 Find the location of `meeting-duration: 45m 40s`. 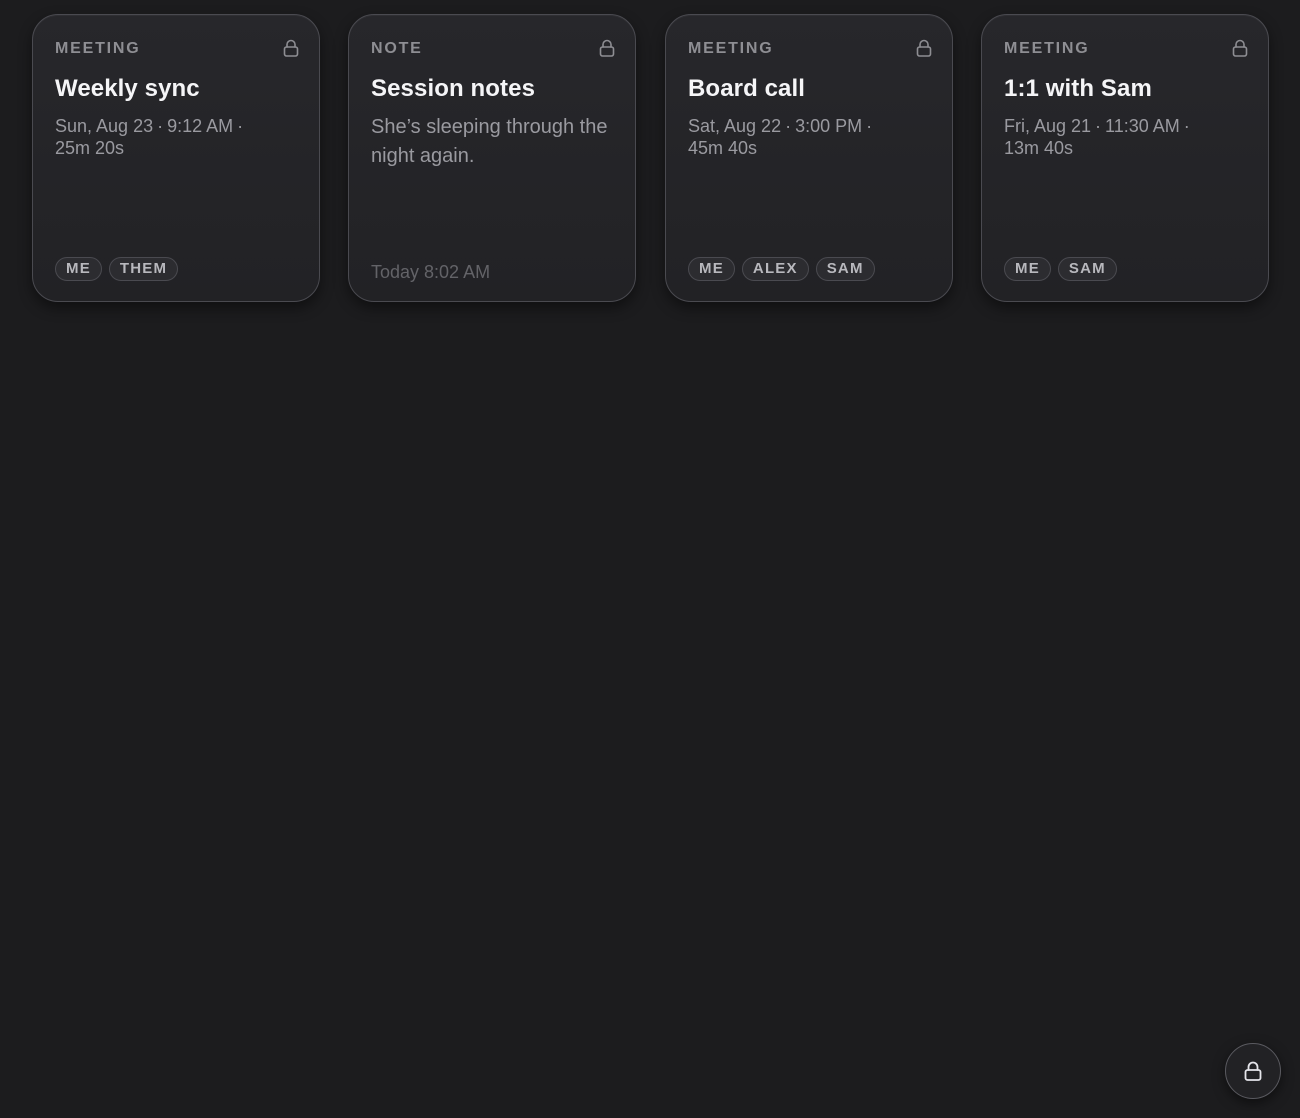

meeting-duration: 45m 40s is located at coordinates (723, 148).